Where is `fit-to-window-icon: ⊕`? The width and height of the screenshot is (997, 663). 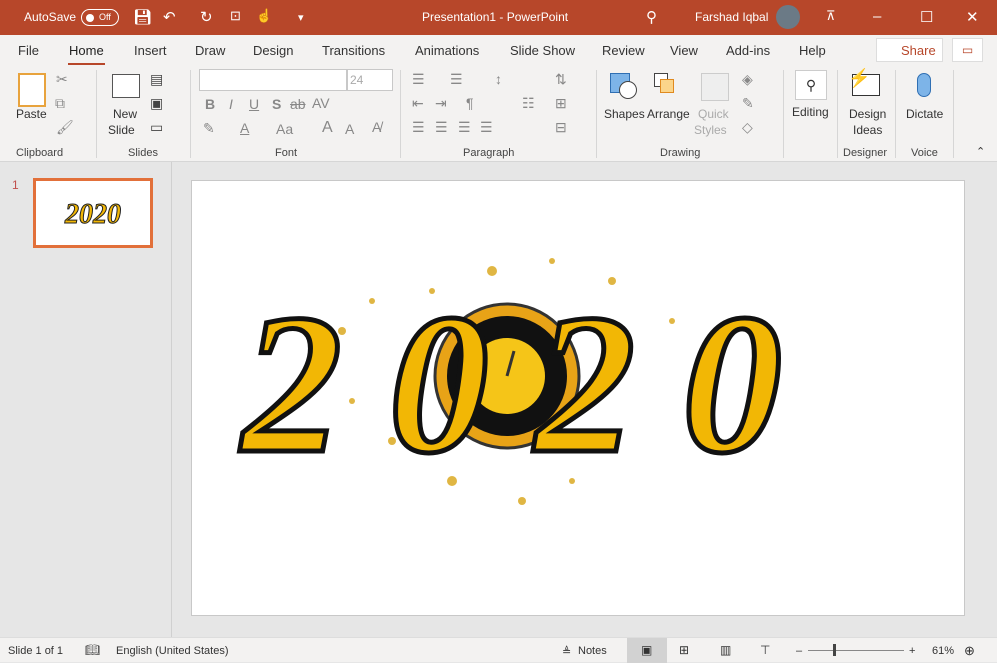 fit-to-window-icon: ⊕ is located at coordinates (969, 651).